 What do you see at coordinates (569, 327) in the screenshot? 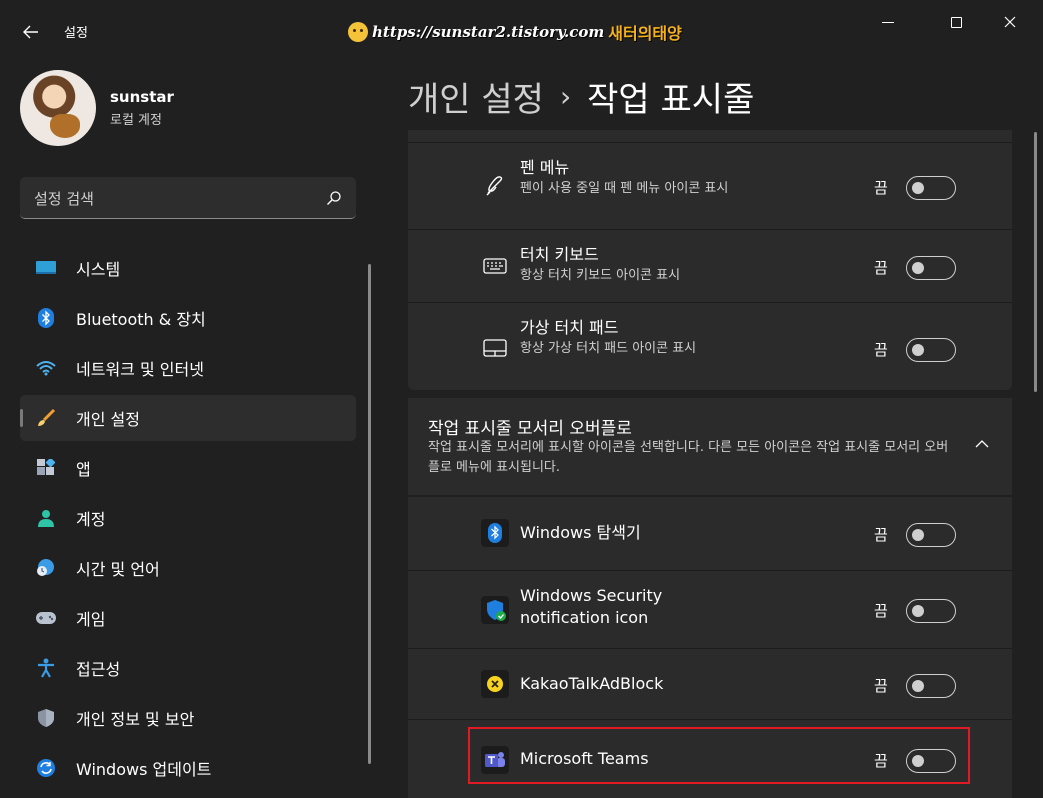
I see `row-title: 가상 터치 패드` at bounding box center [569, 327].